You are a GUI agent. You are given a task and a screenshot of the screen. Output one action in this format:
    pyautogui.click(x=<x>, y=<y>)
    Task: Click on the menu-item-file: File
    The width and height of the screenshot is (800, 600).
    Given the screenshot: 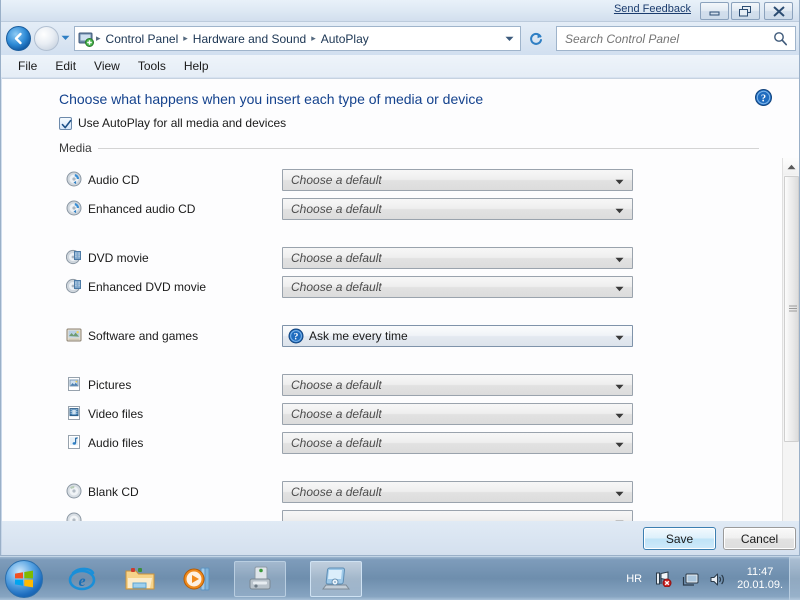 What is the action you would take?
    pyautogui.click(x=27, y=66)
    